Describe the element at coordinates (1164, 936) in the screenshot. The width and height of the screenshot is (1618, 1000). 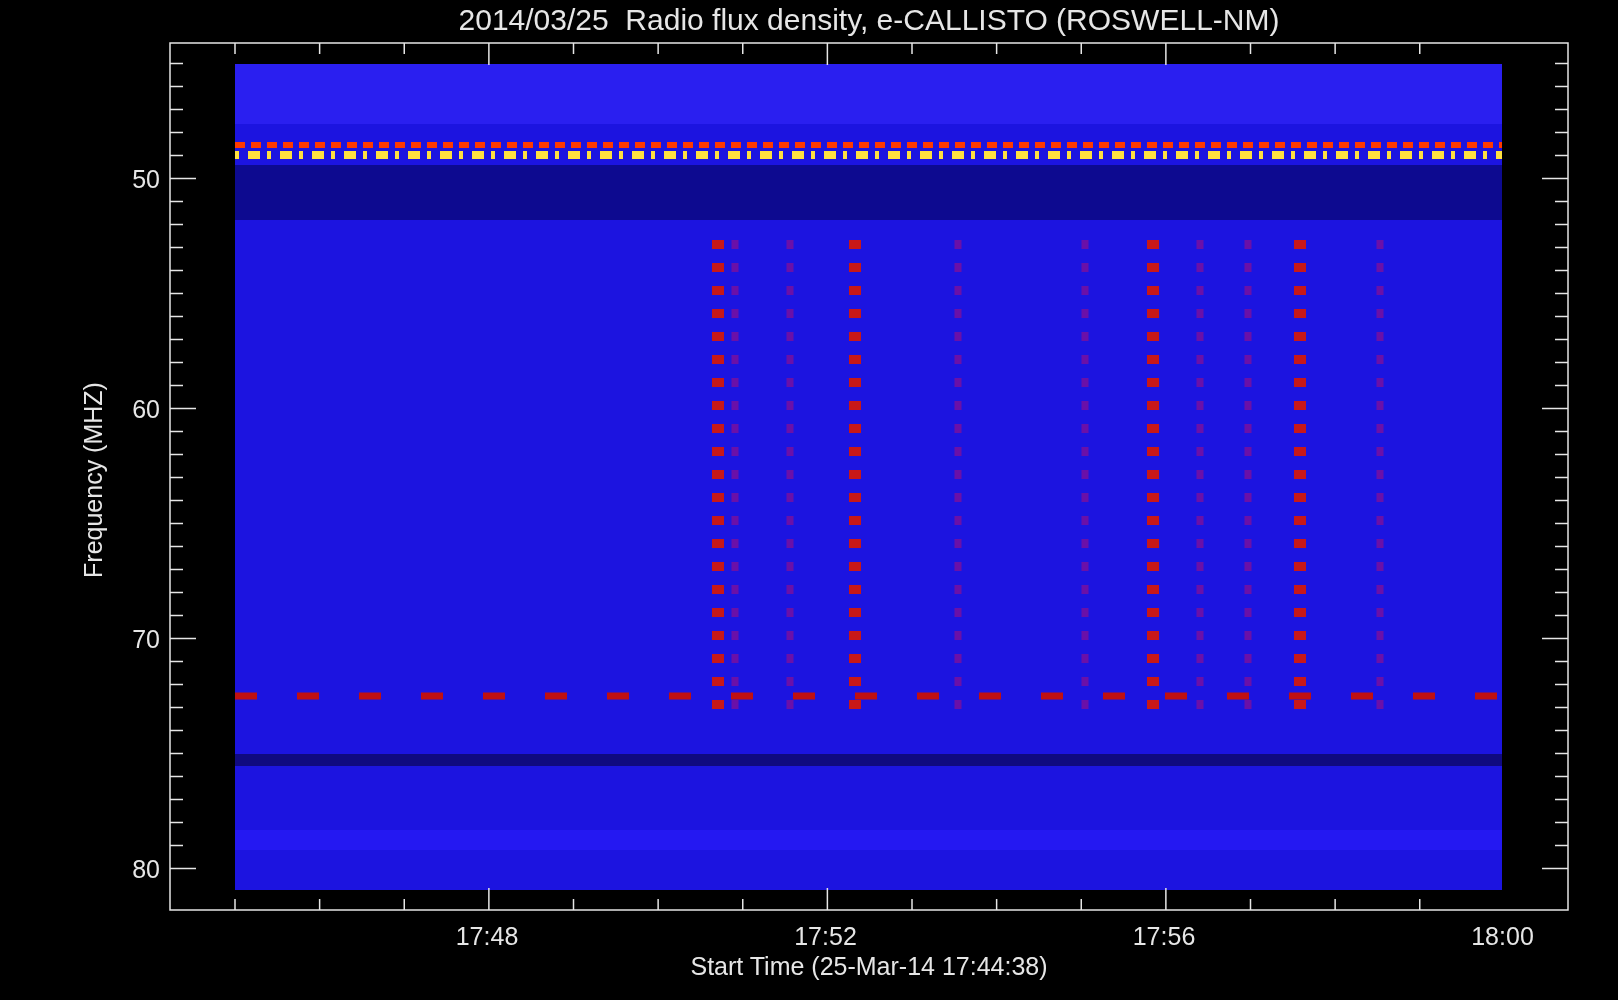
I see `x-tick-label: 17:56` at that location.